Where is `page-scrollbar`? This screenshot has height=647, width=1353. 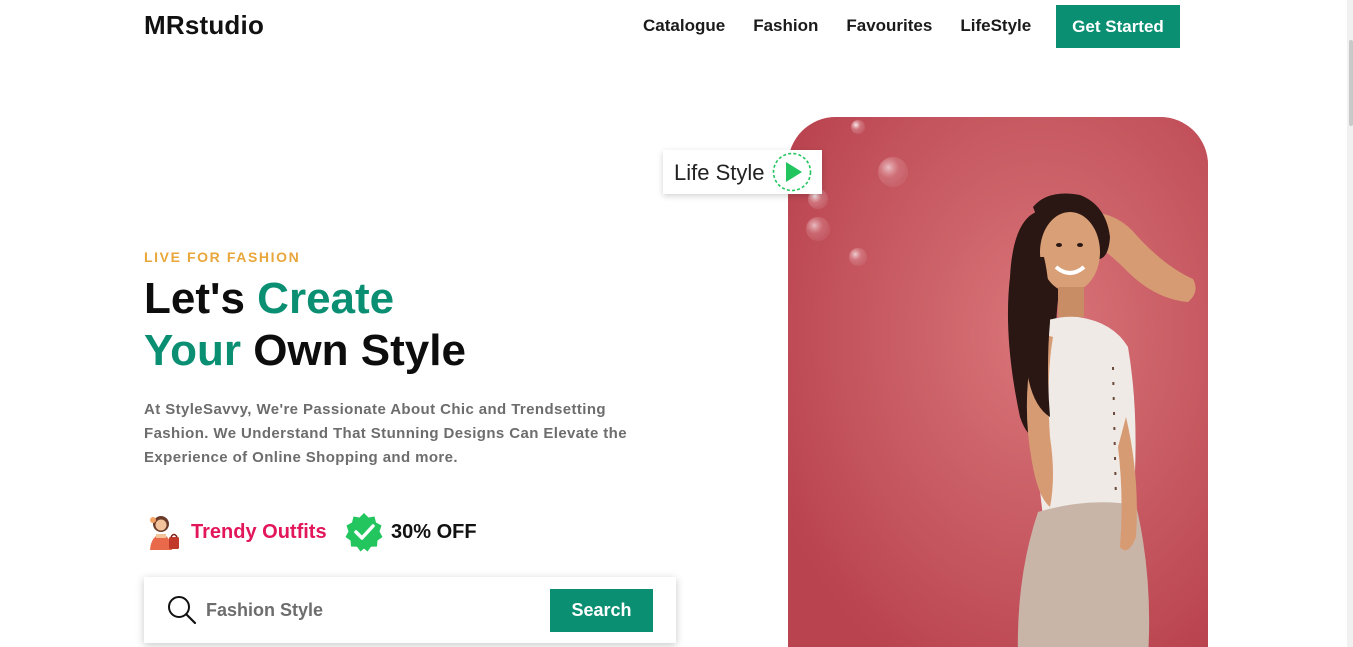 page-scrollbar is located at coordinates (1350, 323).